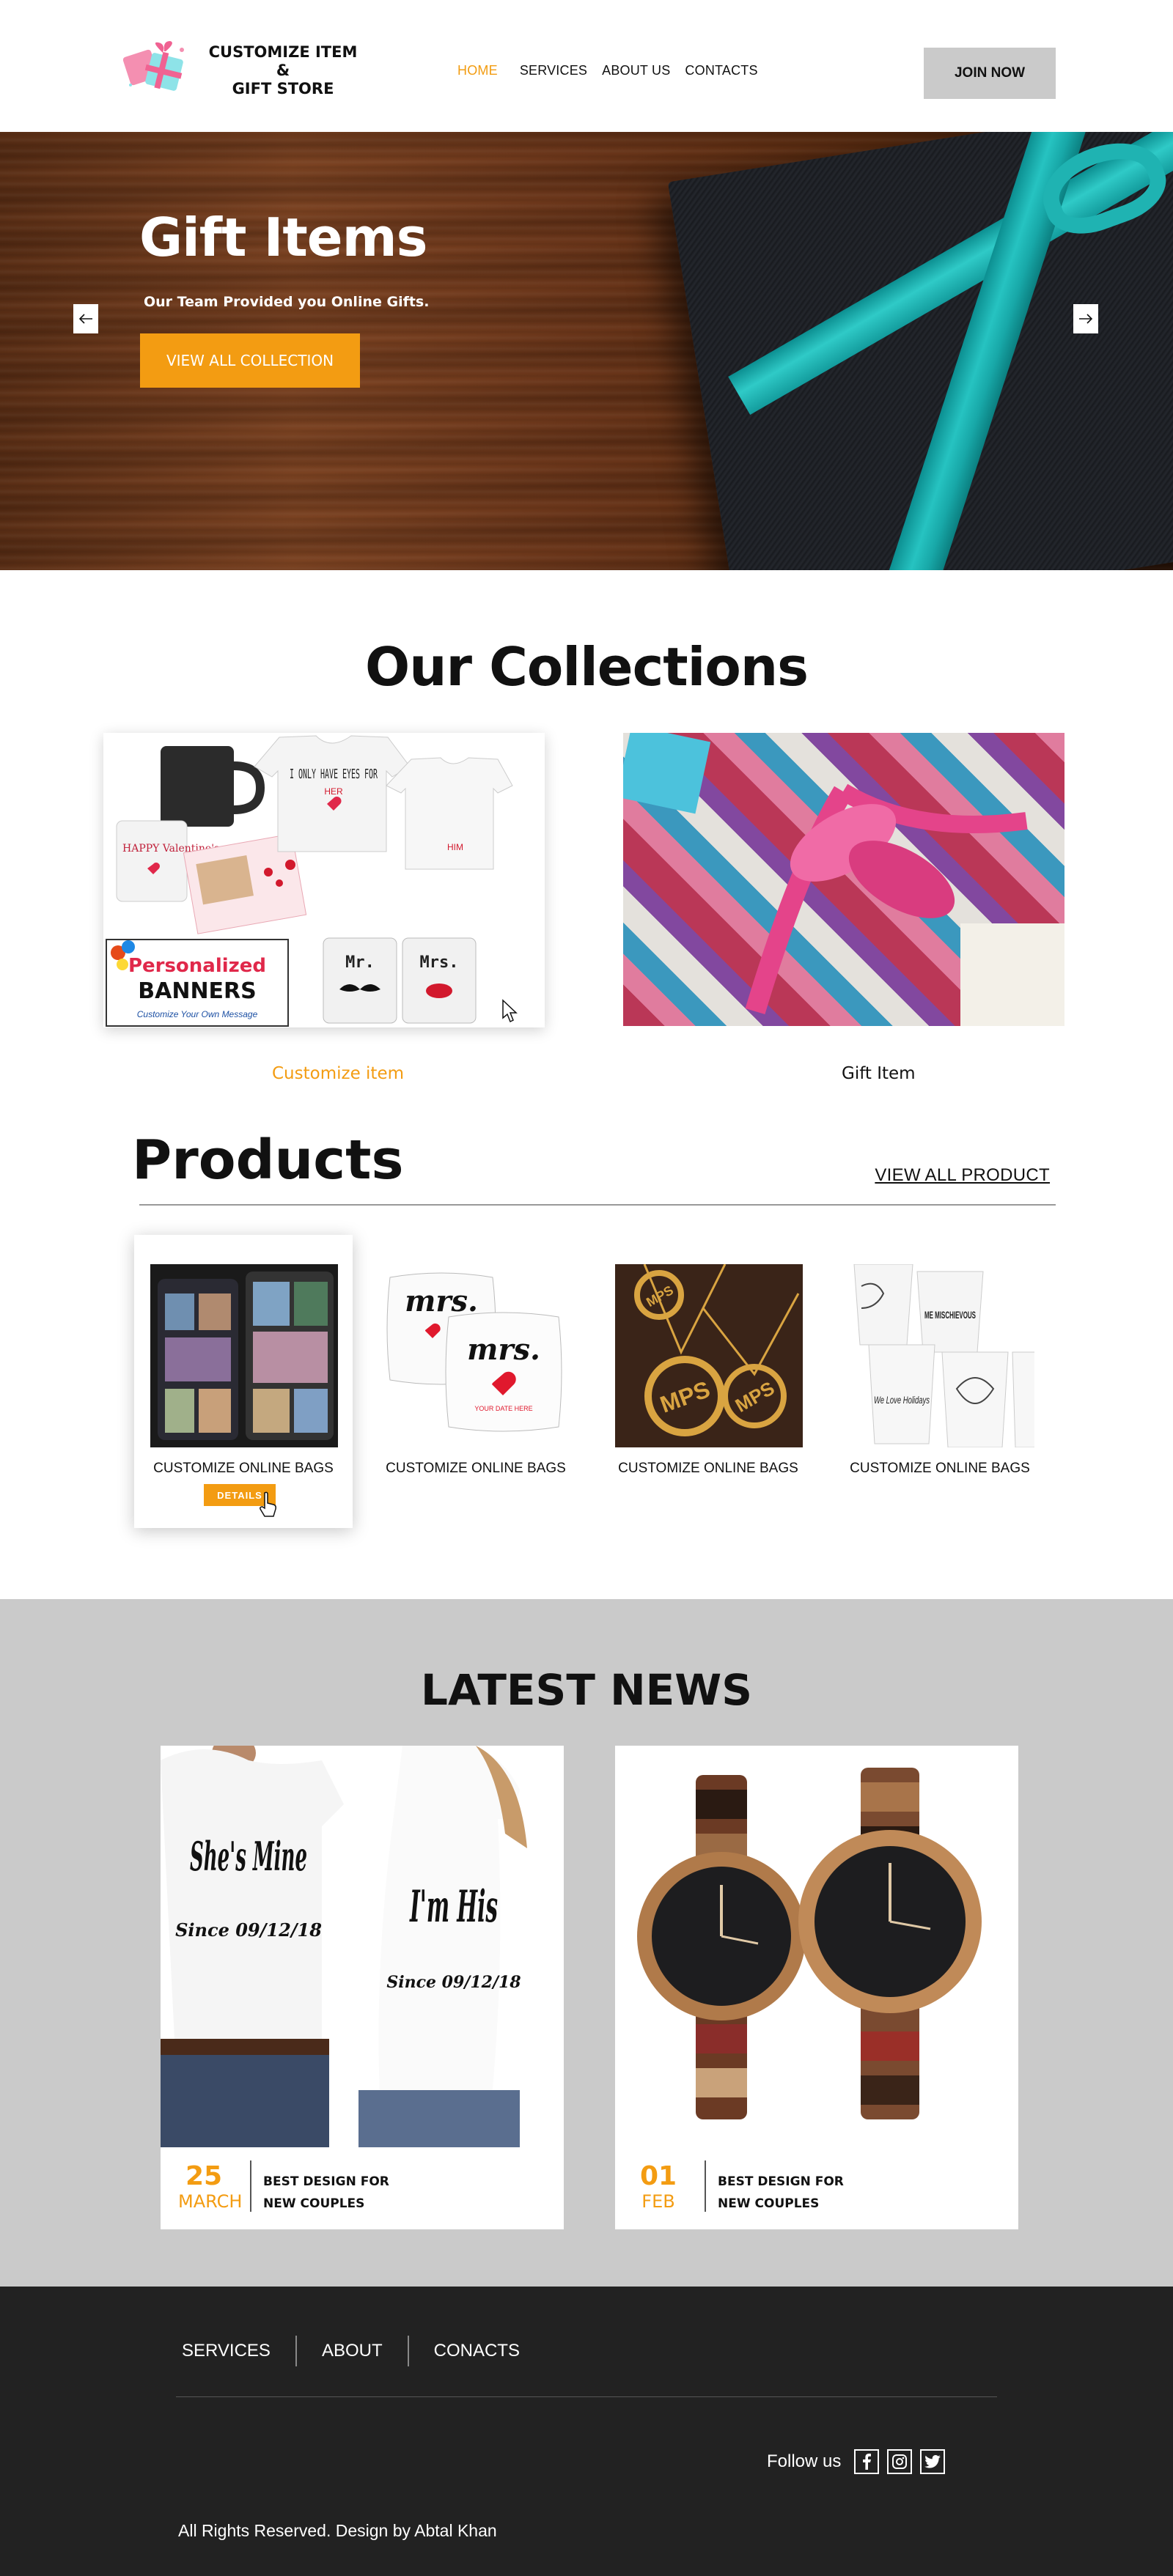 The width and height of the screenshot is (1173, 2576). I want to click on collection-label-customize: Customize item, so click(338, 1073).